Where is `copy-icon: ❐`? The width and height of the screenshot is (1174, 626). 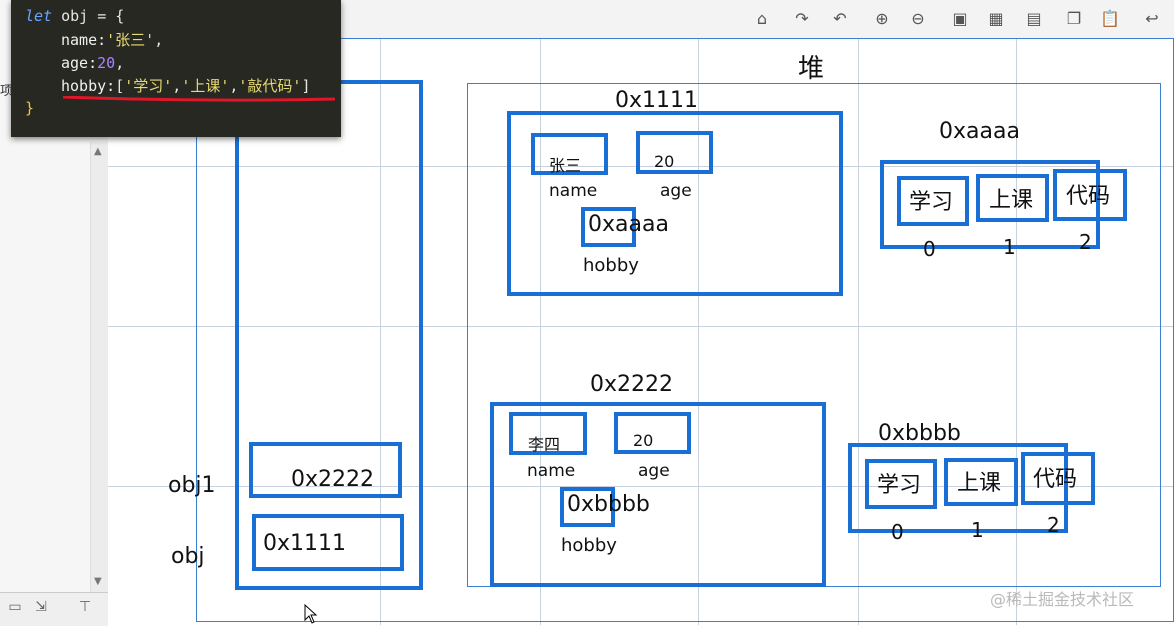
copy-icon: ❐ is located at coordinates (1074, 19).